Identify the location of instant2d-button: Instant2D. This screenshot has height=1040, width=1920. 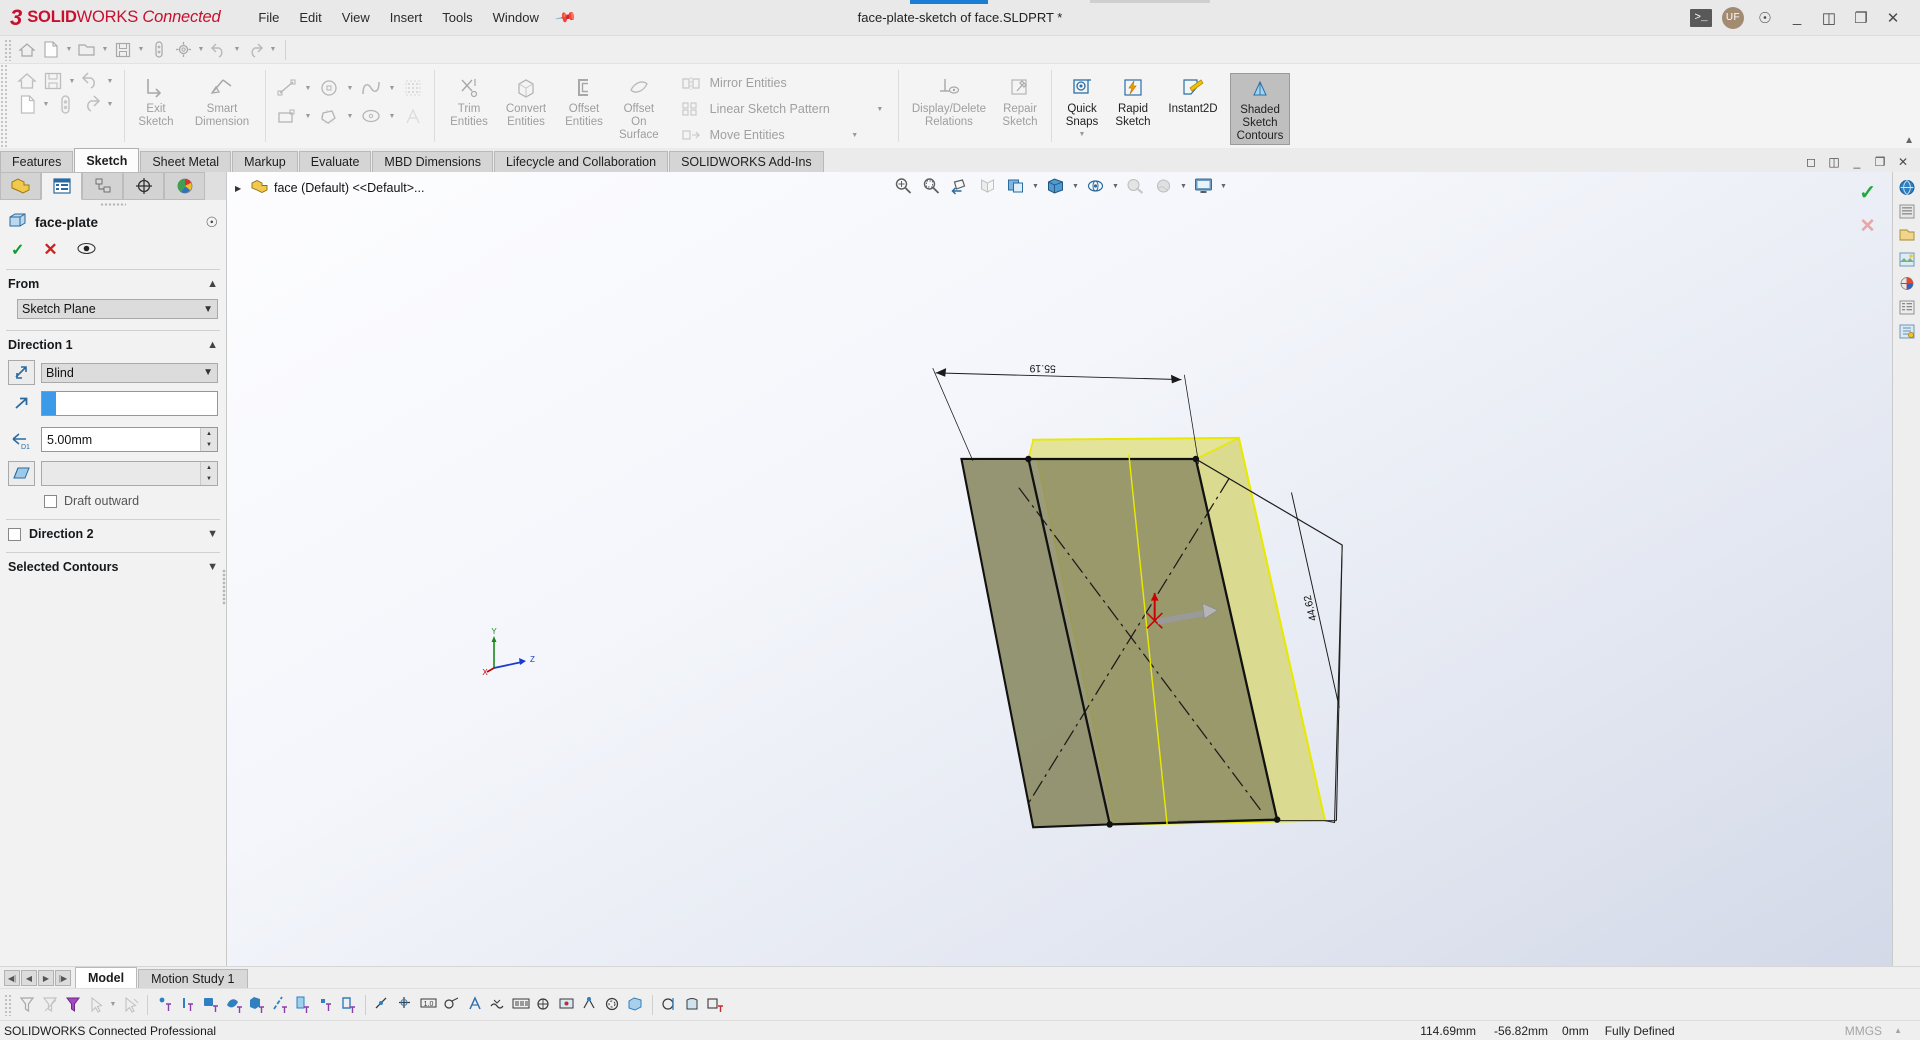
(1193, 94).